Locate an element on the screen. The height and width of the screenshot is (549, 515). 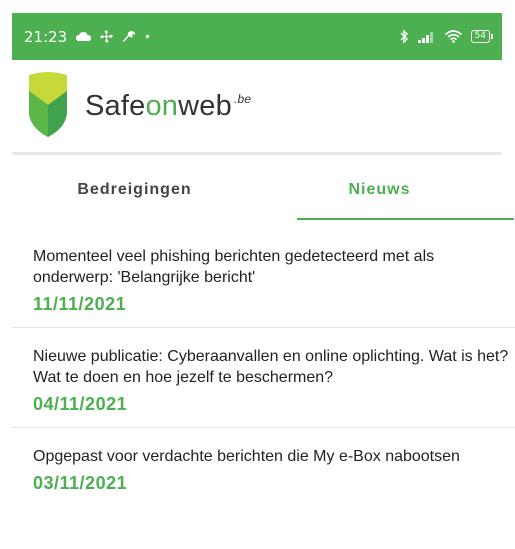
safeonweb-logo-icon is located at coordinates (48, 106).